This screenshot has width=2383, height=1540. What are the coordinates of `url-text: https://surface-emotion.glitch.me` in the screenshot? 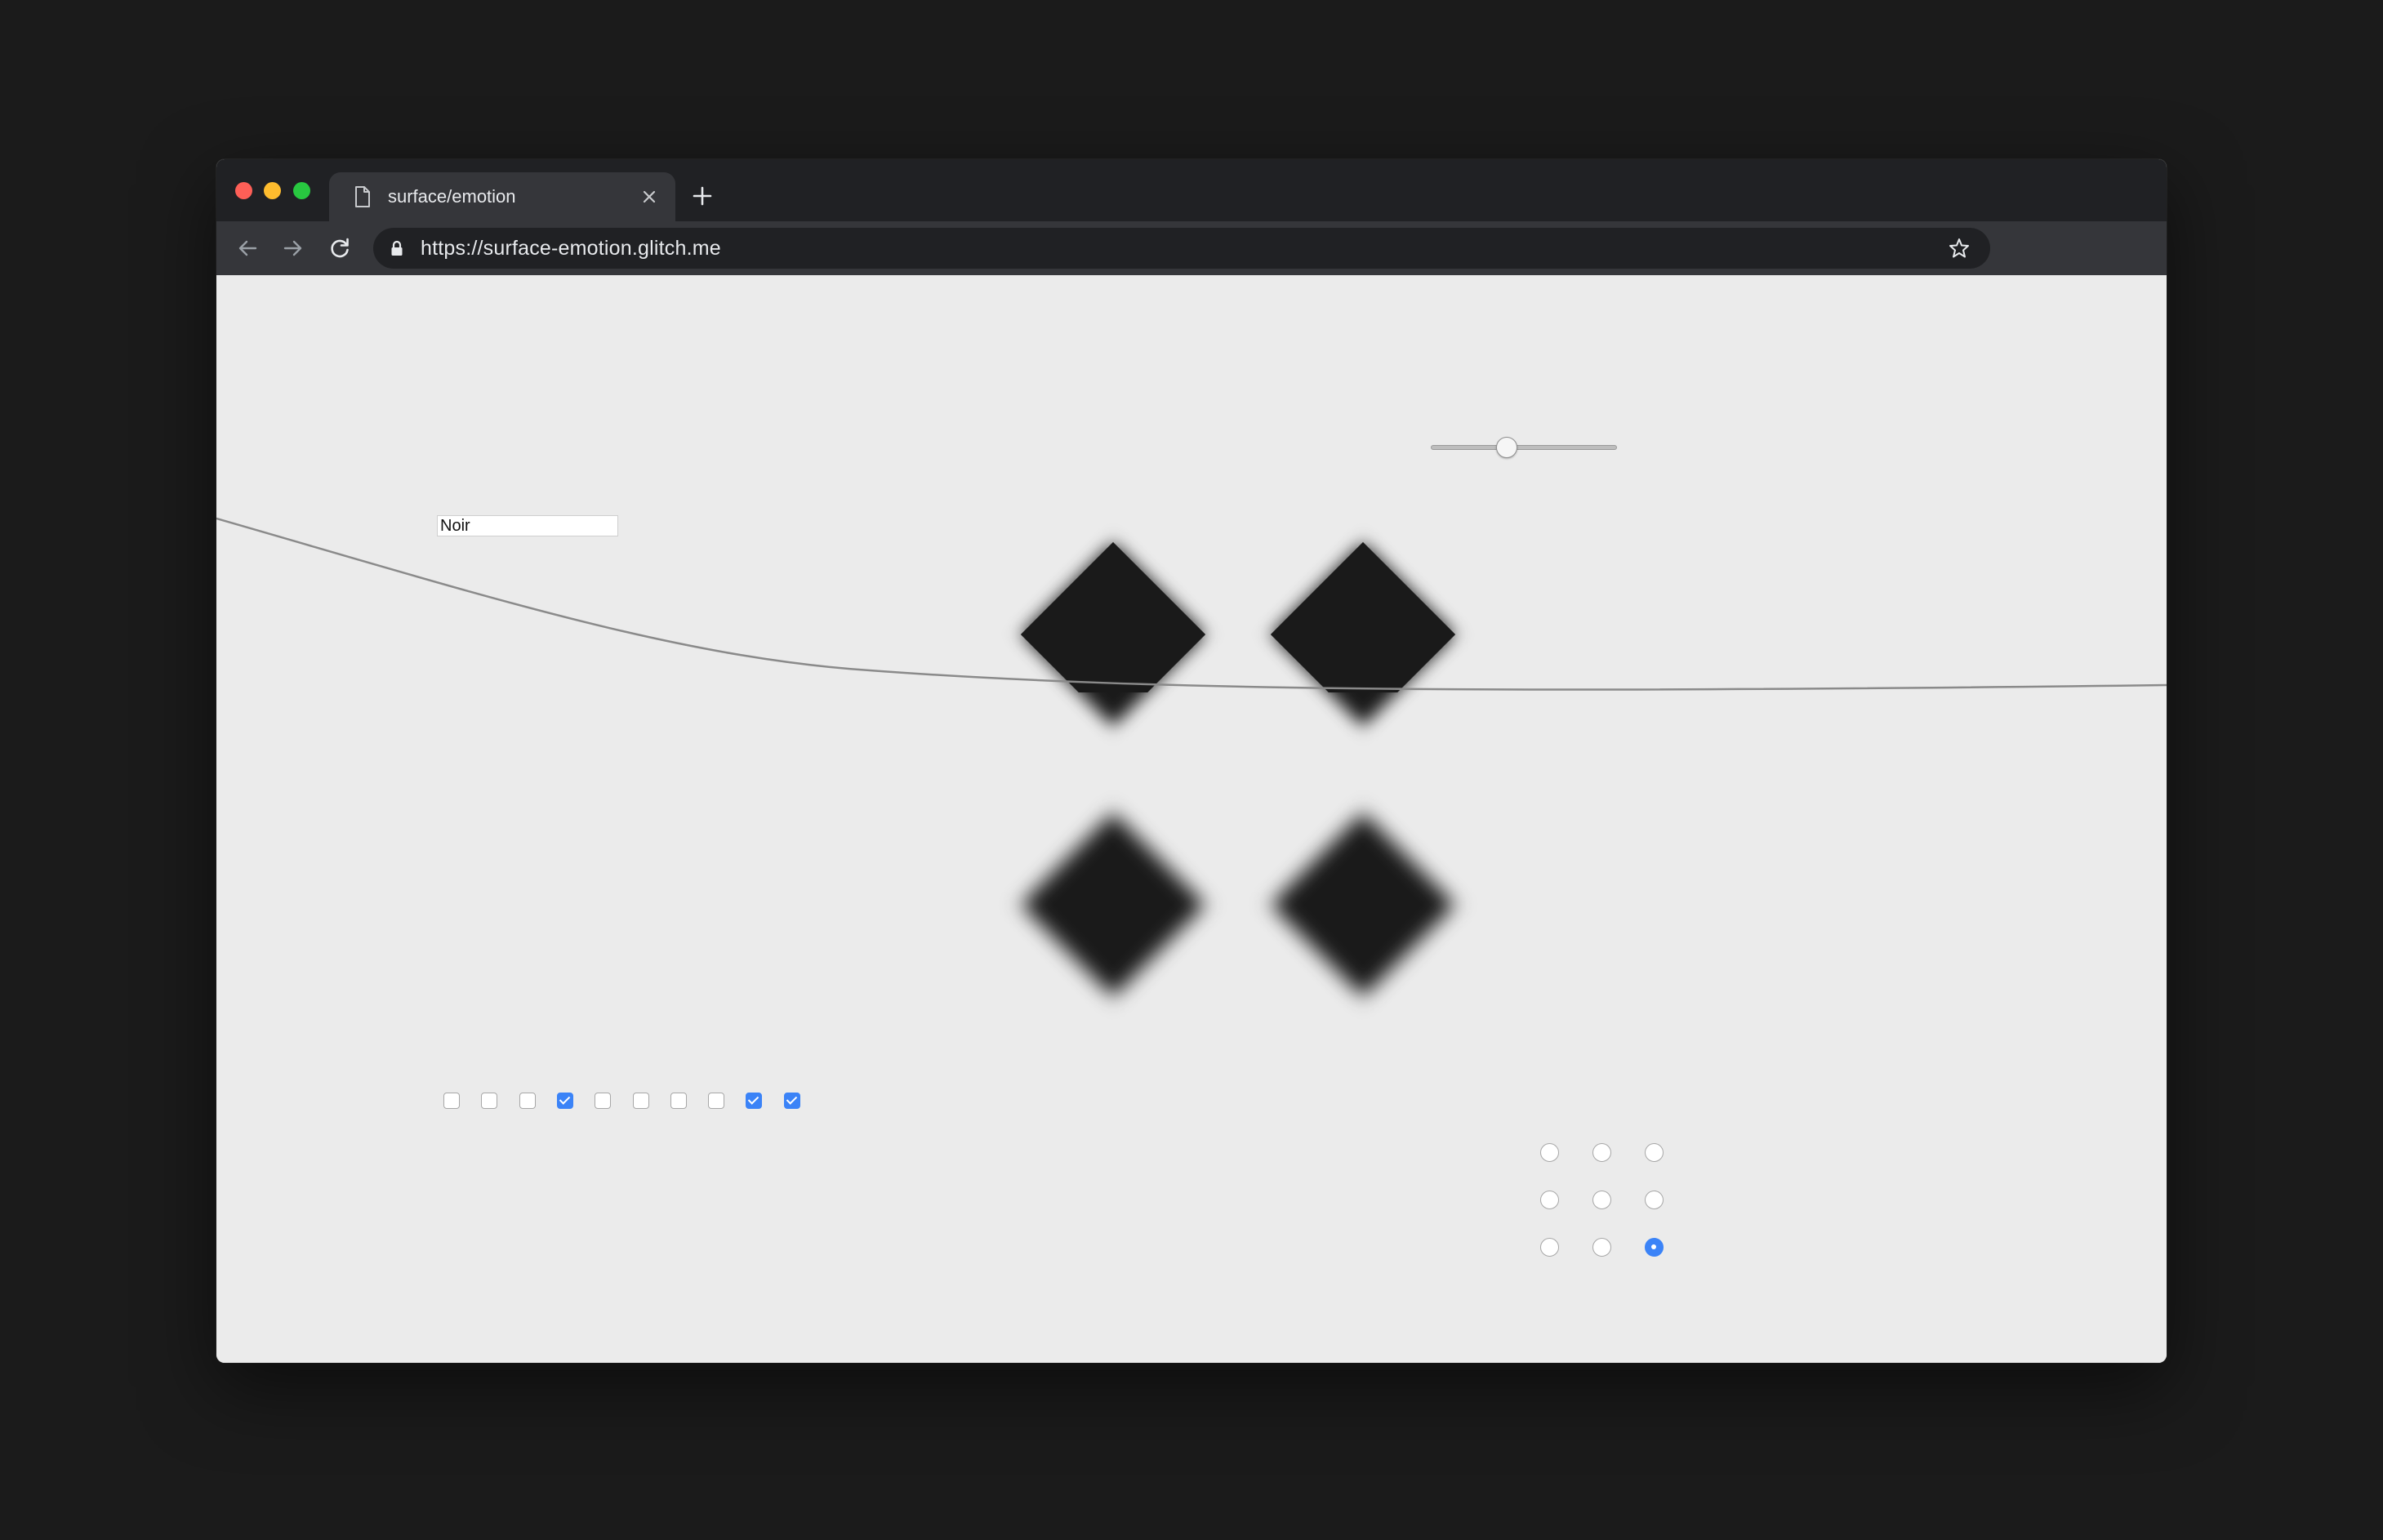 It's located at (571, 248).